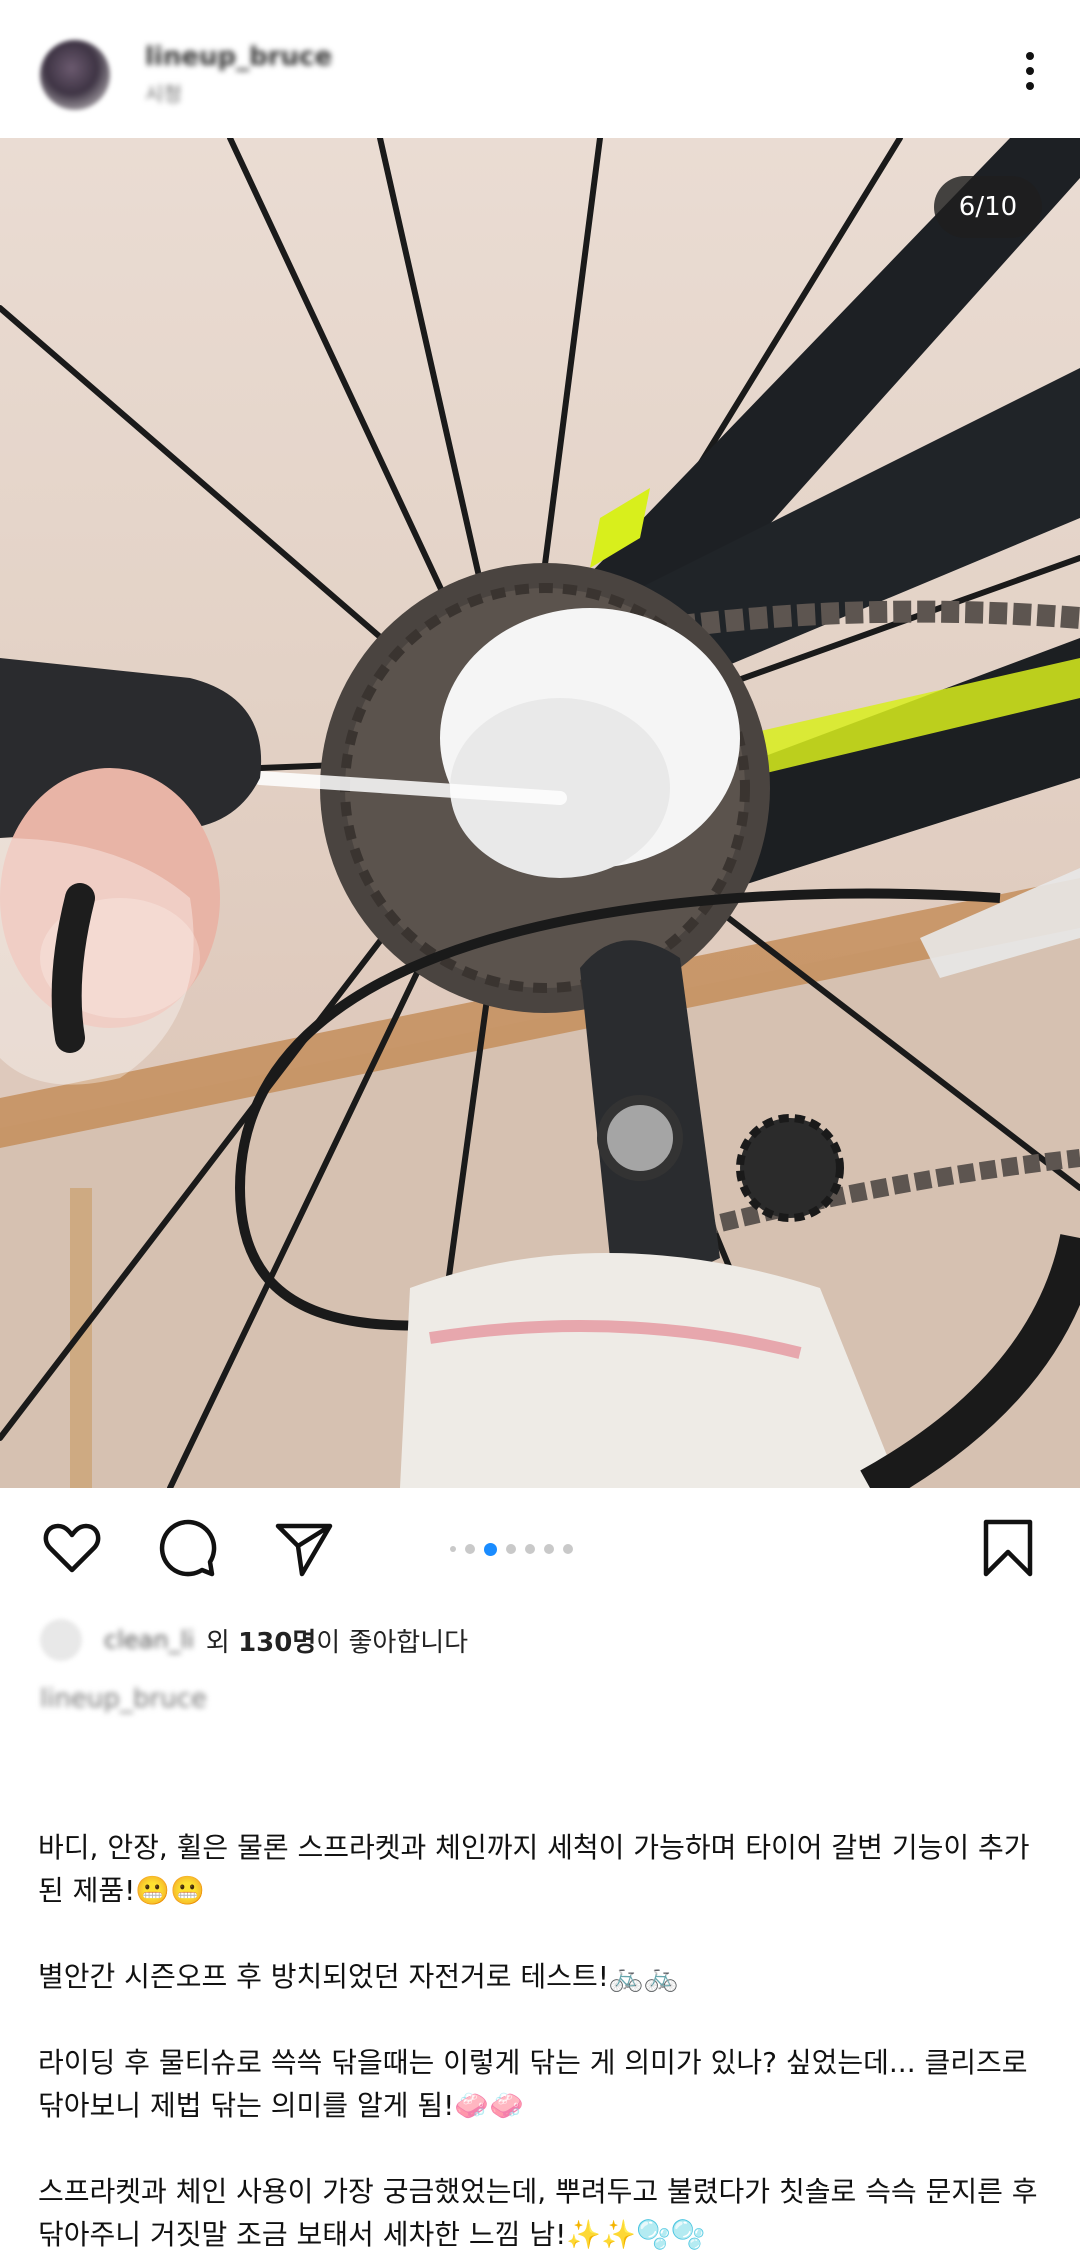 Image resolution: width=1080 pixels, height=2250 pixels. I want to click on caption-author: lineup_bruce, so click(123, 1699).